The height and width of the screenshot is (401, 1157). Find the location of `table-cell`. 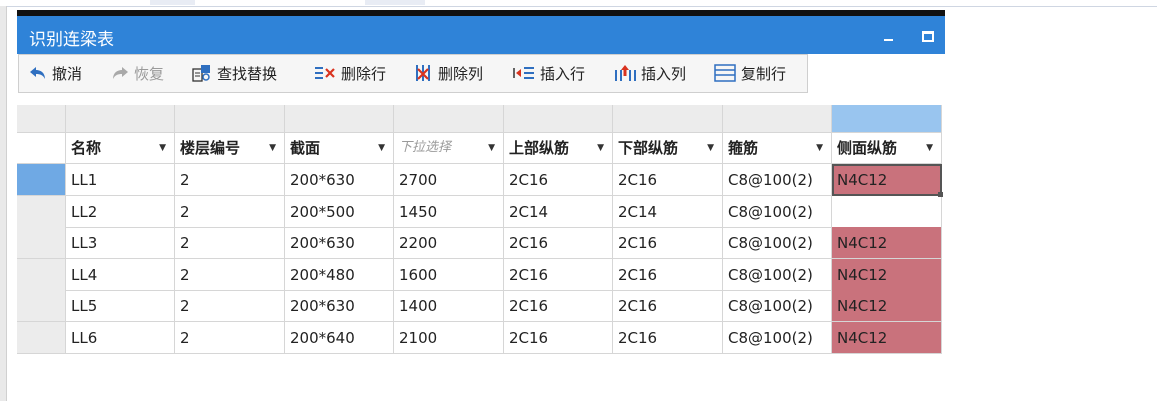

table-cell is located at coordinates (887, 211).